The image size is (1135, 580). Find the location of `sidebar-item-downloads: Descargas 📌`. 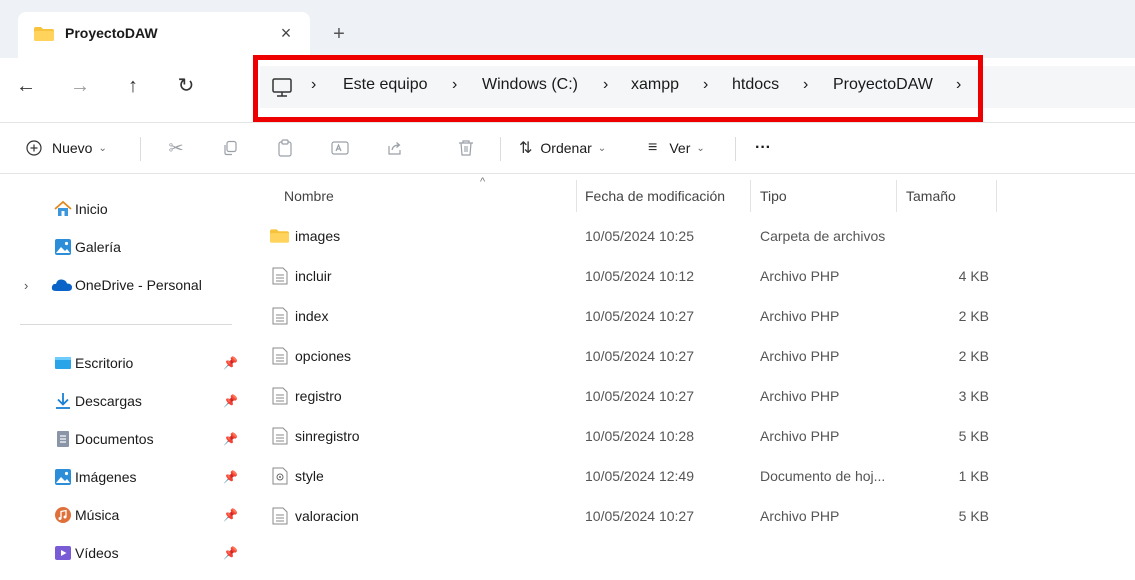

sidebar-item-downloads: Descargas 📌 is located at coordinates (125, 401).